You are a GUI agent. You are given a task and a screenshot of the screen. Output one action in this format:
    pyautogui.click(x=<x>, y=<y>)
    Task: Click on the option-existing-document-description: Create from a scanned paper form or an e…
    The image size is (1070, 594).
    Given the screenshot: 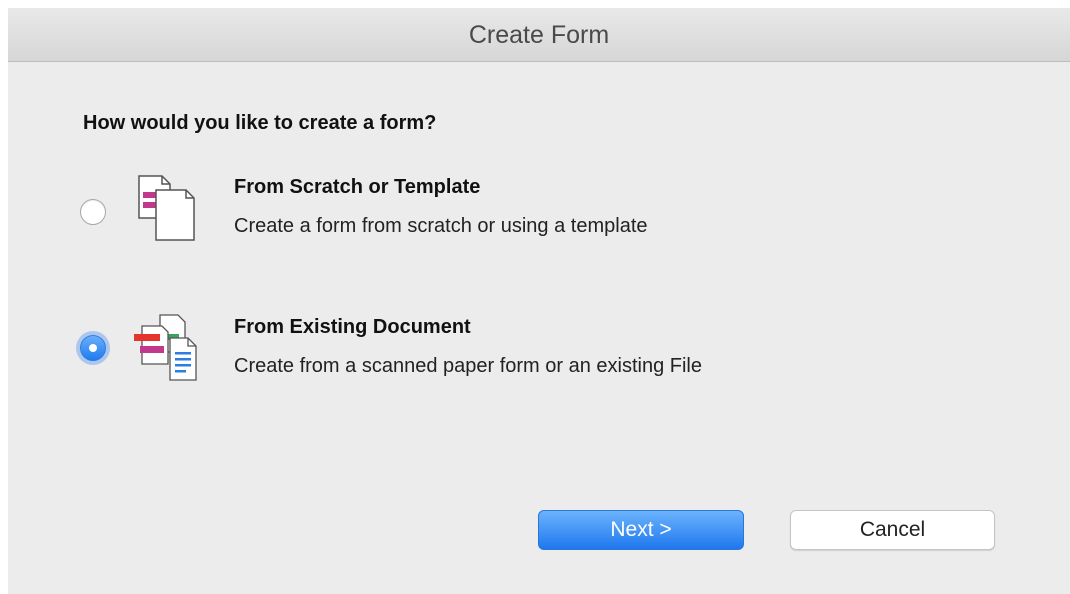 What is the action you would take?
    pyautogui.click(x=468, y=366)
    